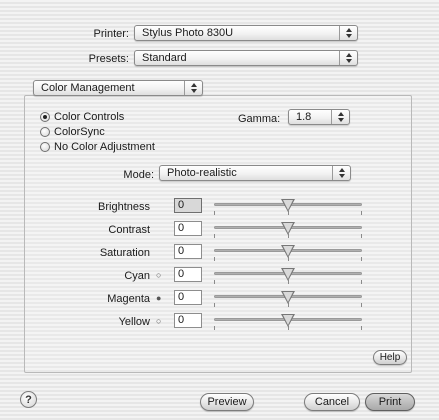 The width and height of the screenshot is (439, 420). I want to click on magenta-input: 0, so click(188, 297).